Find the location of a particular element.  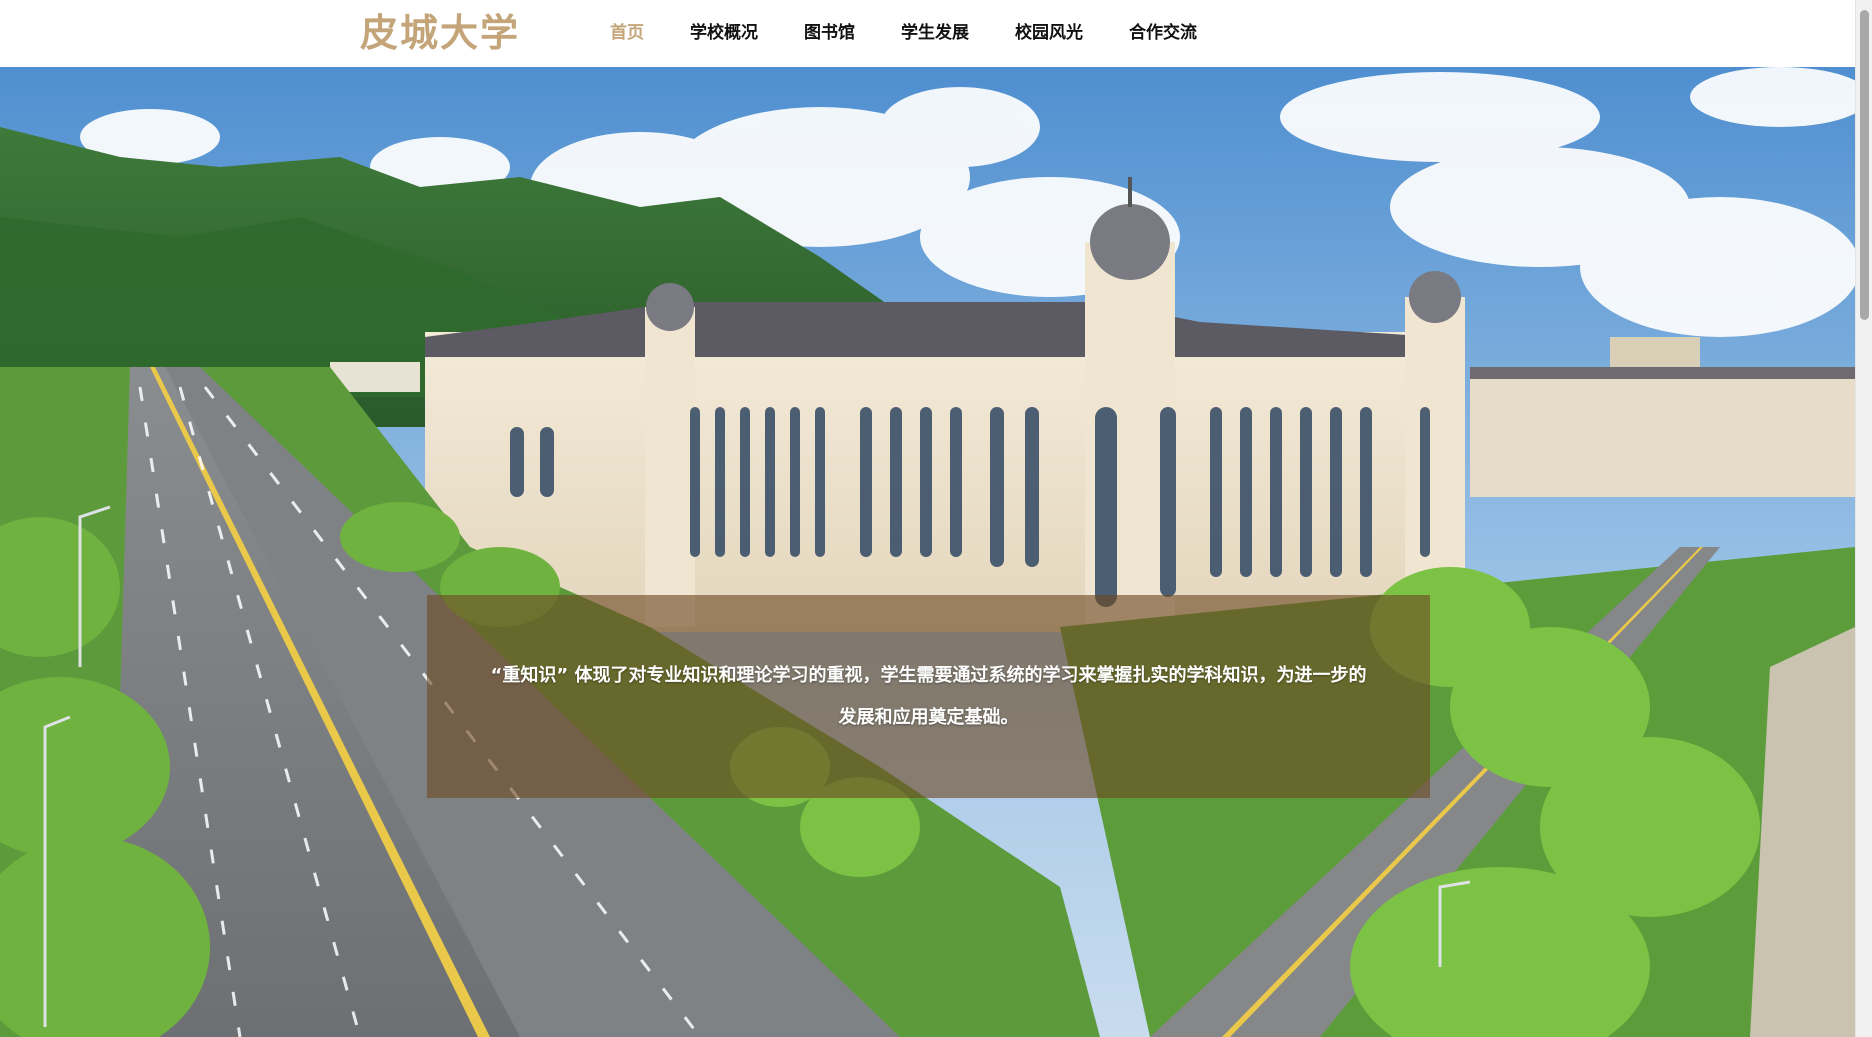

main-nav: 首页 学校概况 图书馆 学生发展 校园风光 合作交流 is located at coordinates (926, 33).